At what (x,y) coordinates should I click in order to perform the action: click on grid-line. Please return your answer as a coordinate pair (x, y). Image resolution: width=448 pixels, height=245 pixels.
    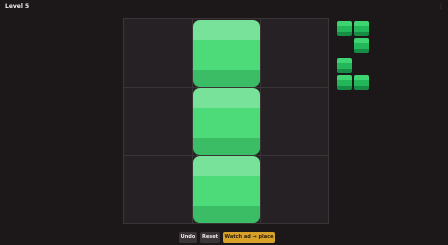
    Looking at the image, I should click on (260, 121).